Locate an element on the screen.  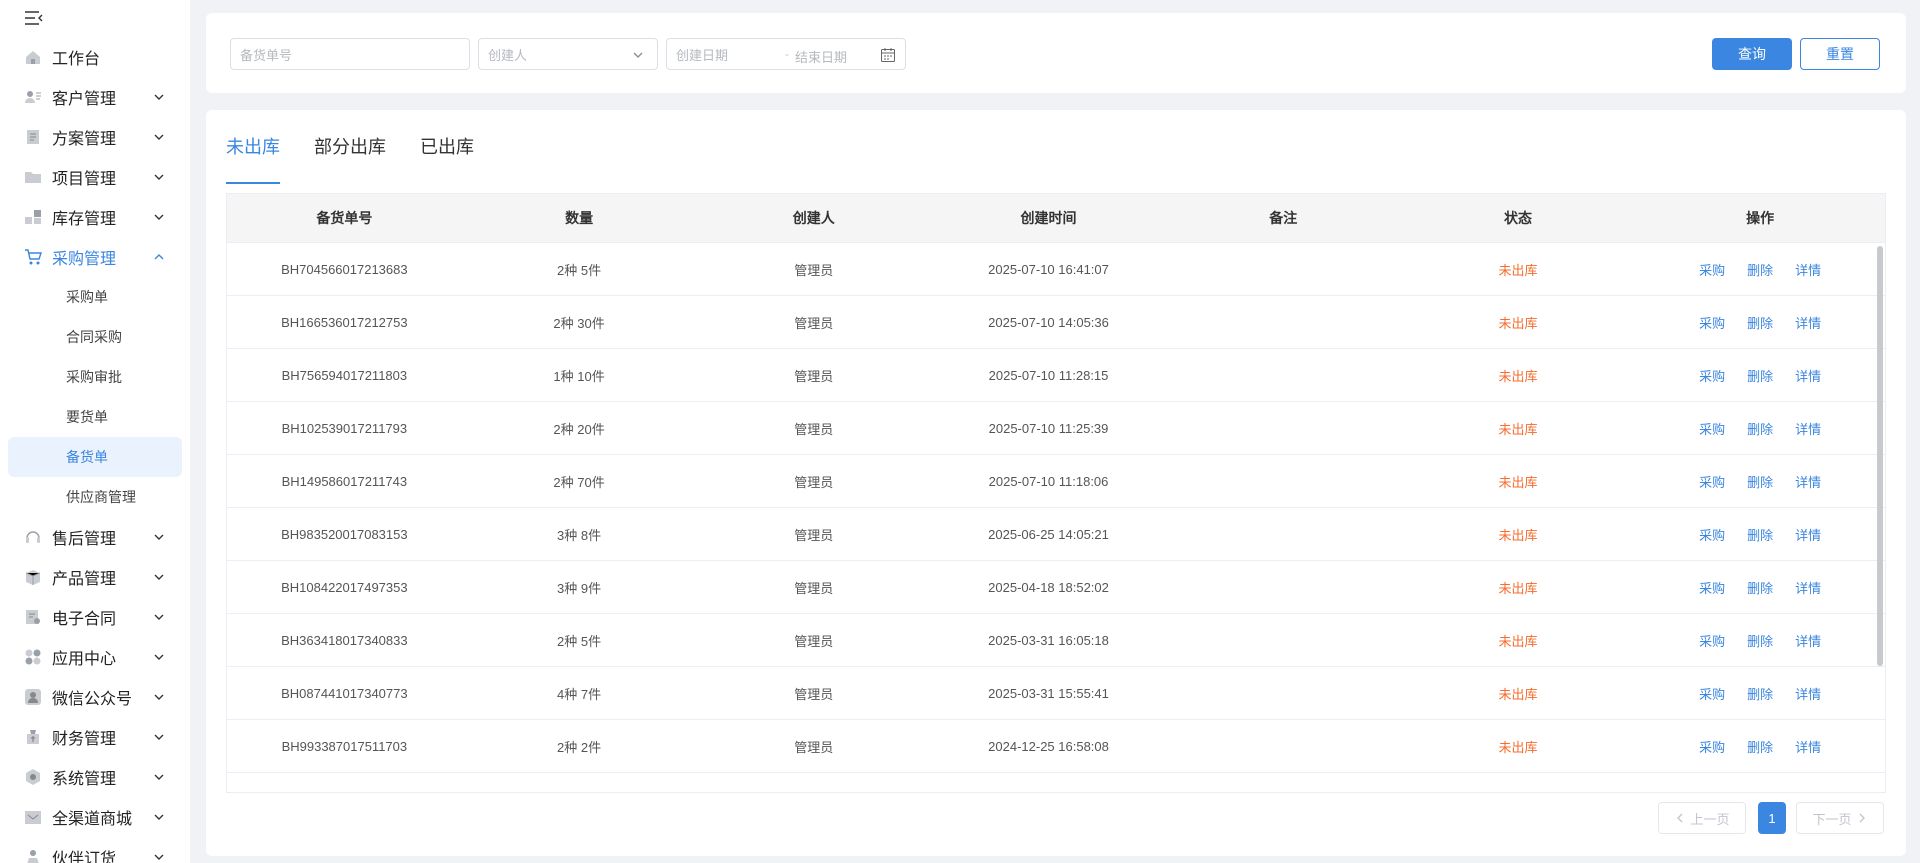
sidebar-item-label: 方案管理 is located at coordinates (84, 139).